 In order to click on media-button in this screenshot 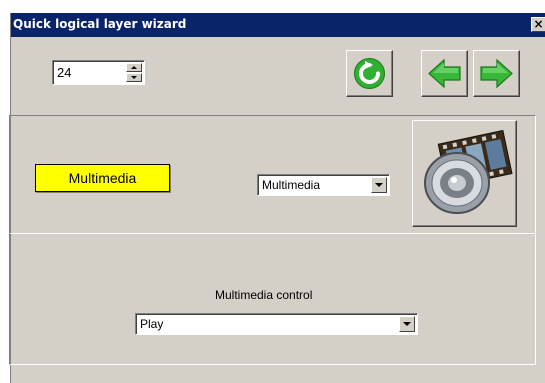, I will do `click(464, 173)`.